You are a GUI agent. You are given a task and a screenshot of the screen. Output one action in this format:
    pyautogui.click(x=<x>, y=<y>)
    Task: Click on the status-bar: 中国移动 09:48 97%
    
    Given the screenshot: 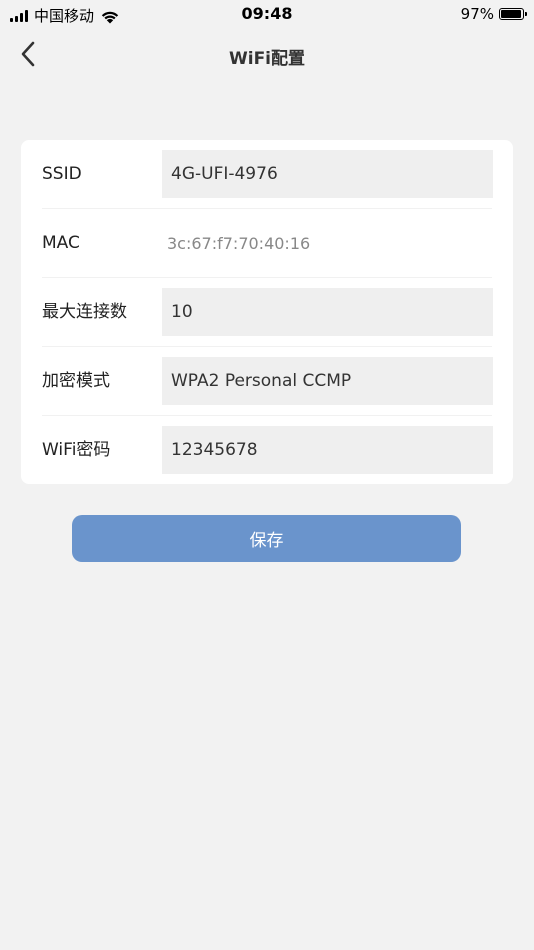 What is the action you would take?
    pyautogui.click(x=267, y=14)
    